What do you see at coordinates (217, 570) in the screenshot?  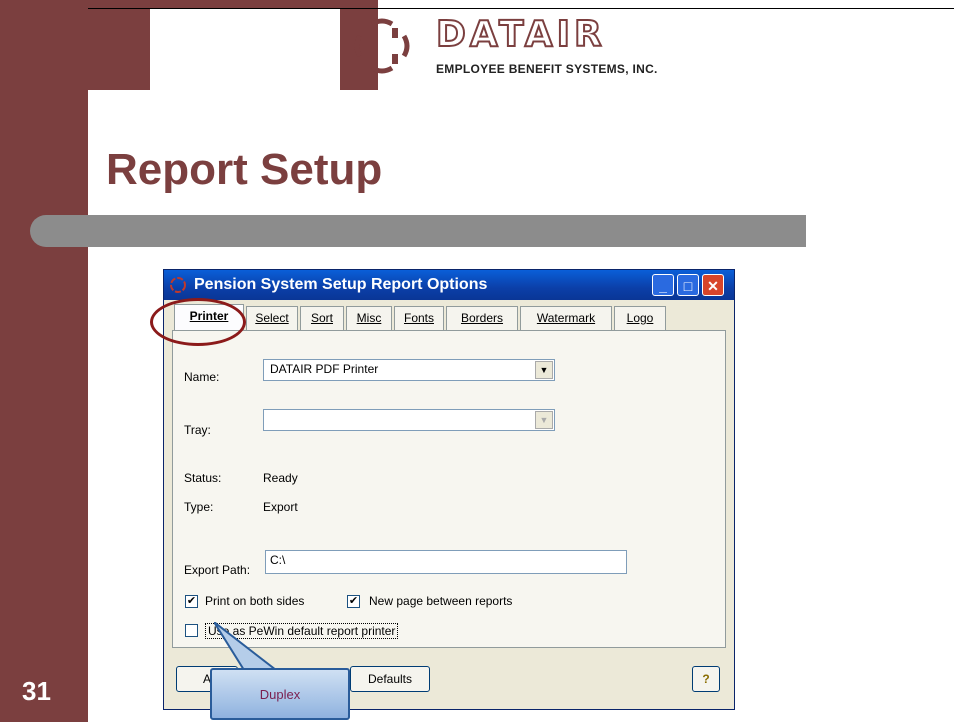 I see `export-path-label: Export Path:` at bounding box center [217, 570].